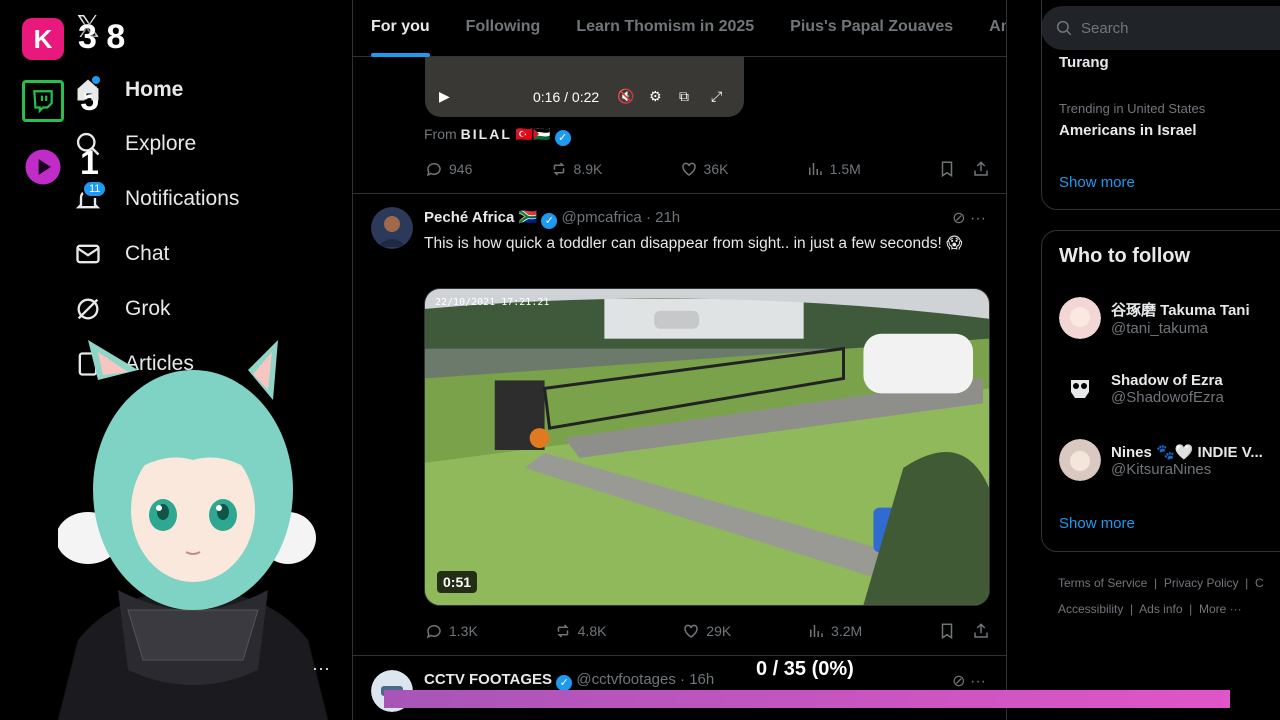  What do you see at coordinates (871, 28) in the screenshot?
I see `tab-papal-zouaves: Pius's Papal Zouaves` at bounding box center [871, 28].